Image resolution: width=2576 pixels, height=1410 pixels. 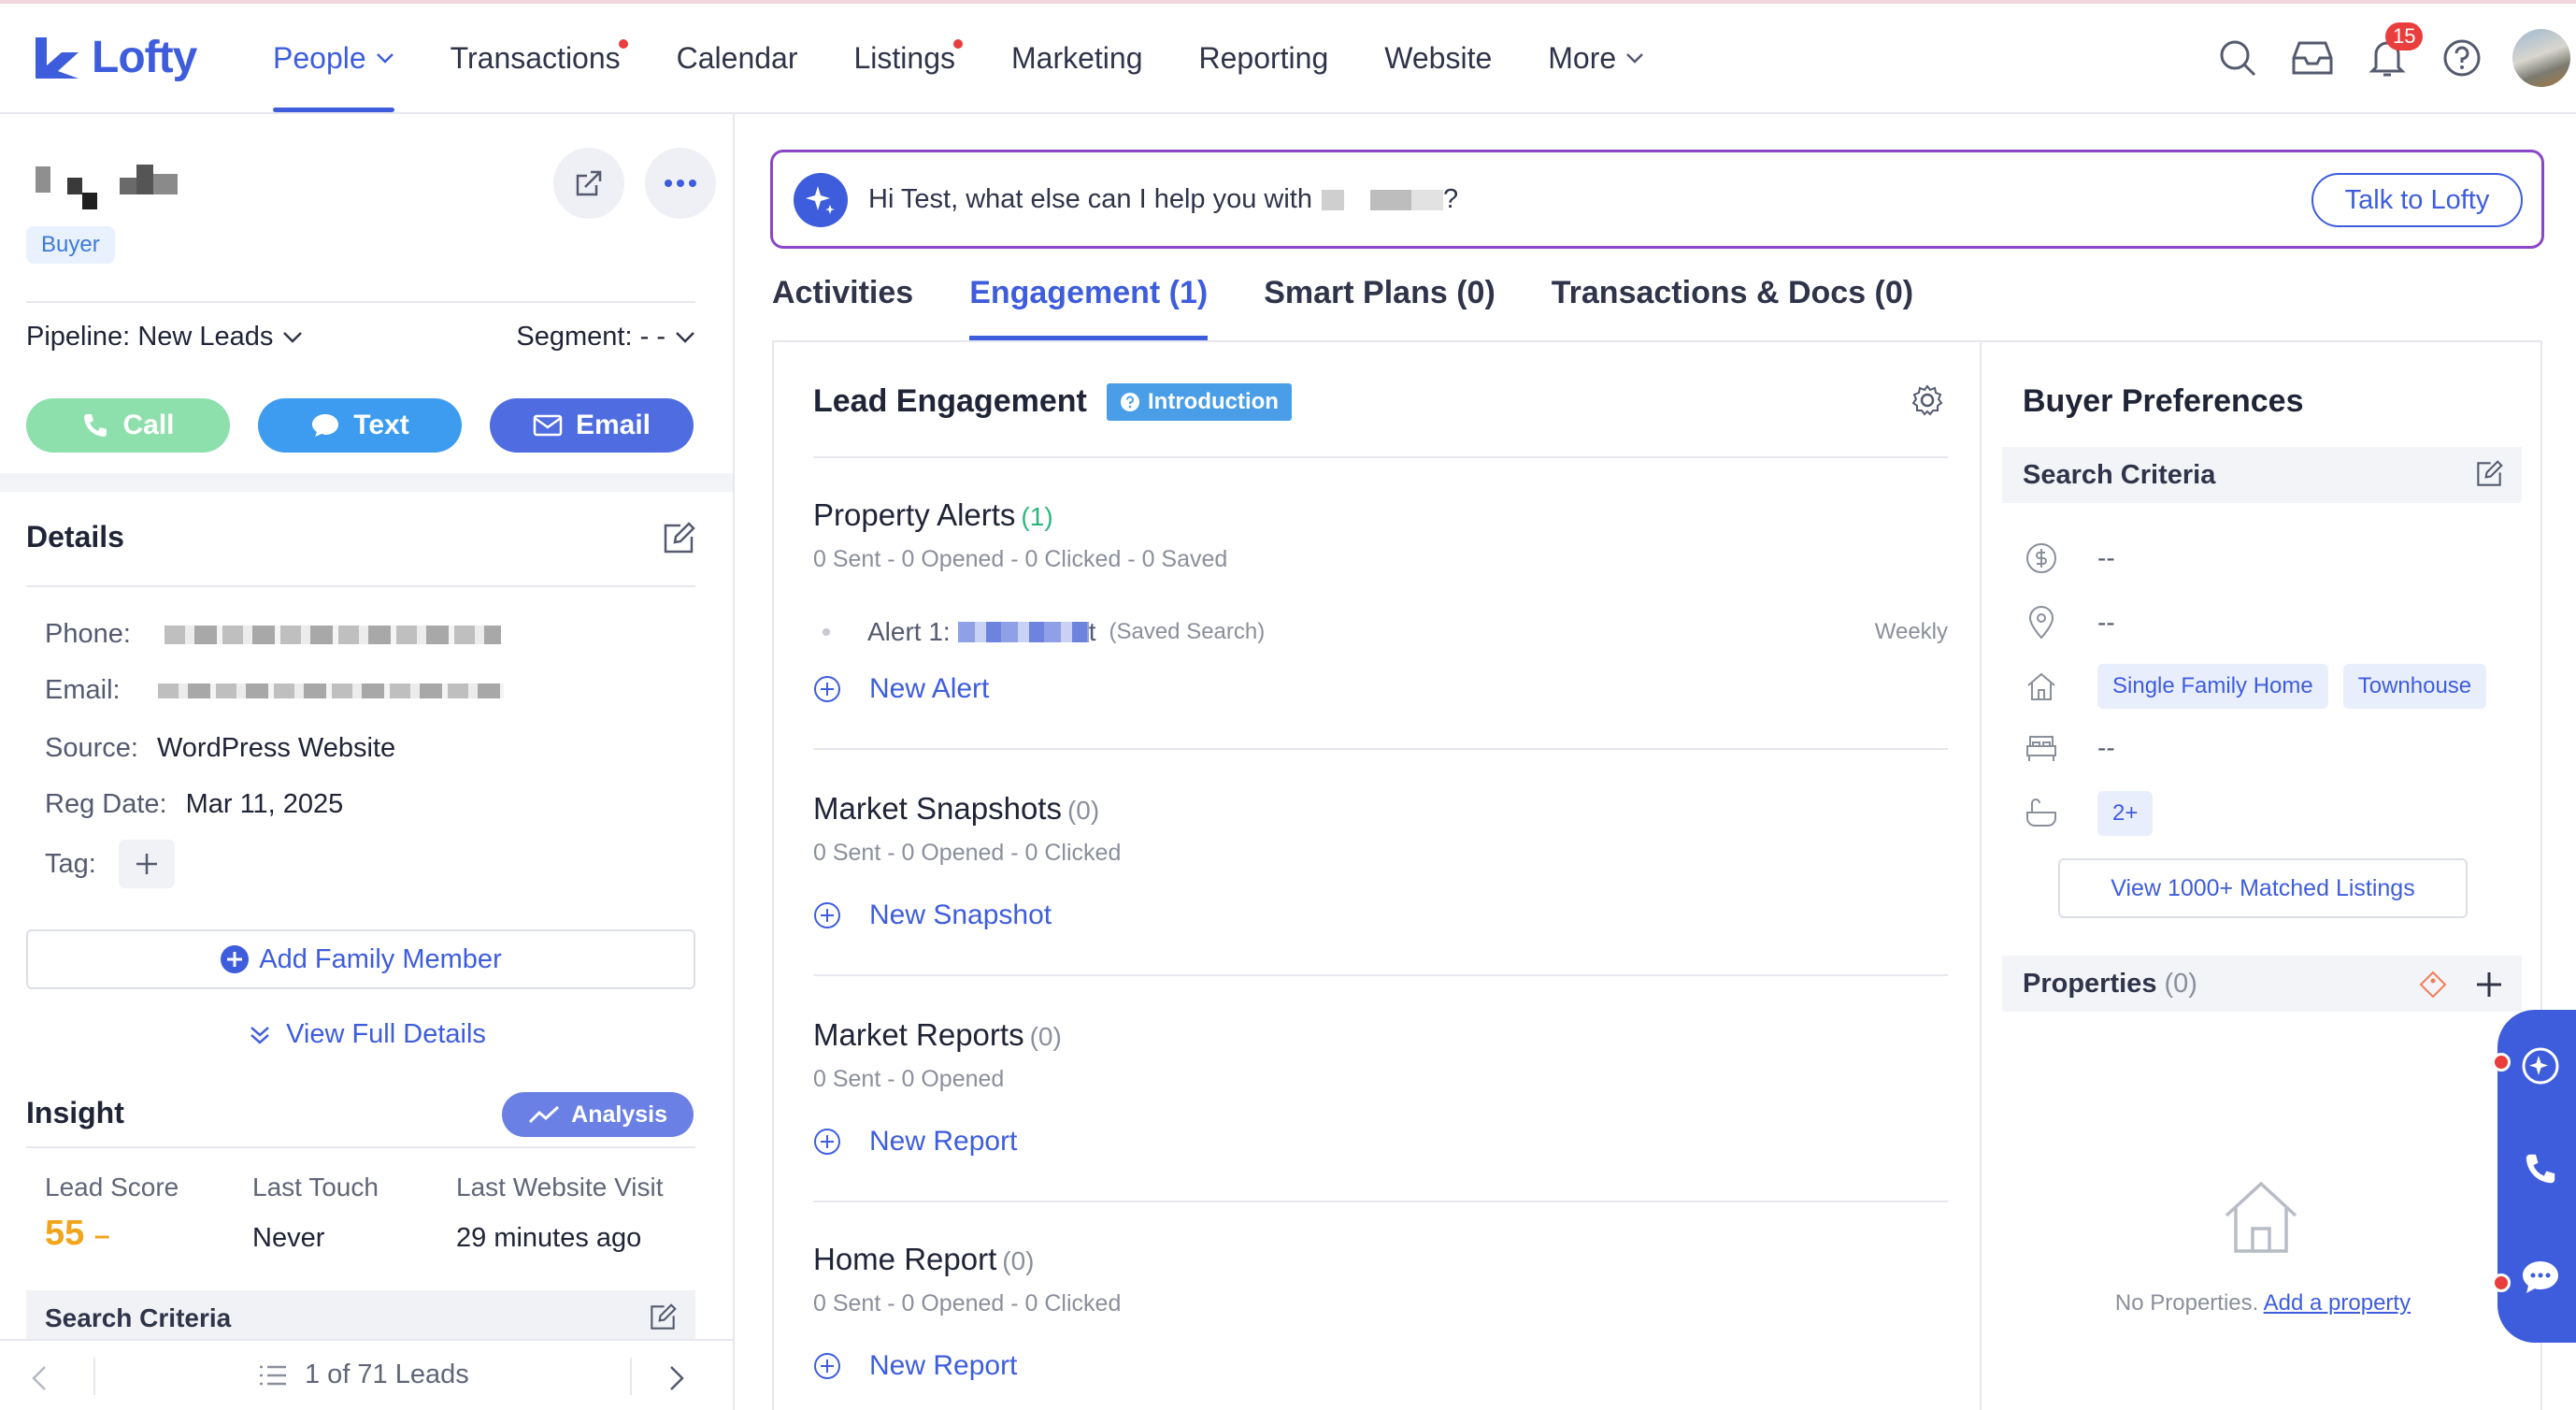 What do you see at coordinates (2394, 51) in the screenshot?
I see `notifications-button: 15` at bounding box center [2394, 51].